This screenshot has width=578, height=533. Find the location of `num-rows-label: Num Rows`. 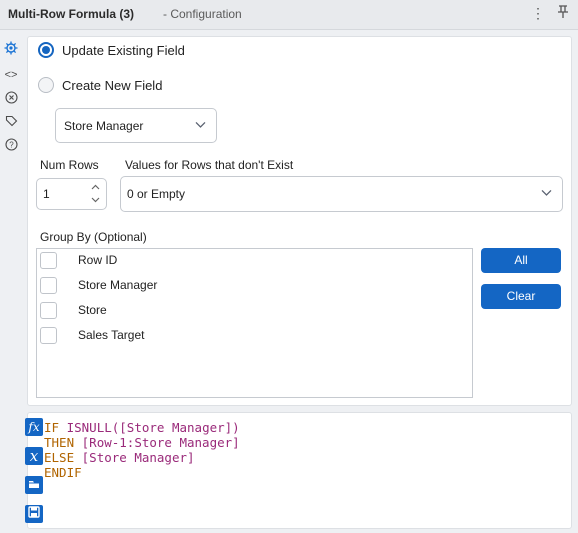

num-rows-label: Num Rows is located at coordinates (69, 165).